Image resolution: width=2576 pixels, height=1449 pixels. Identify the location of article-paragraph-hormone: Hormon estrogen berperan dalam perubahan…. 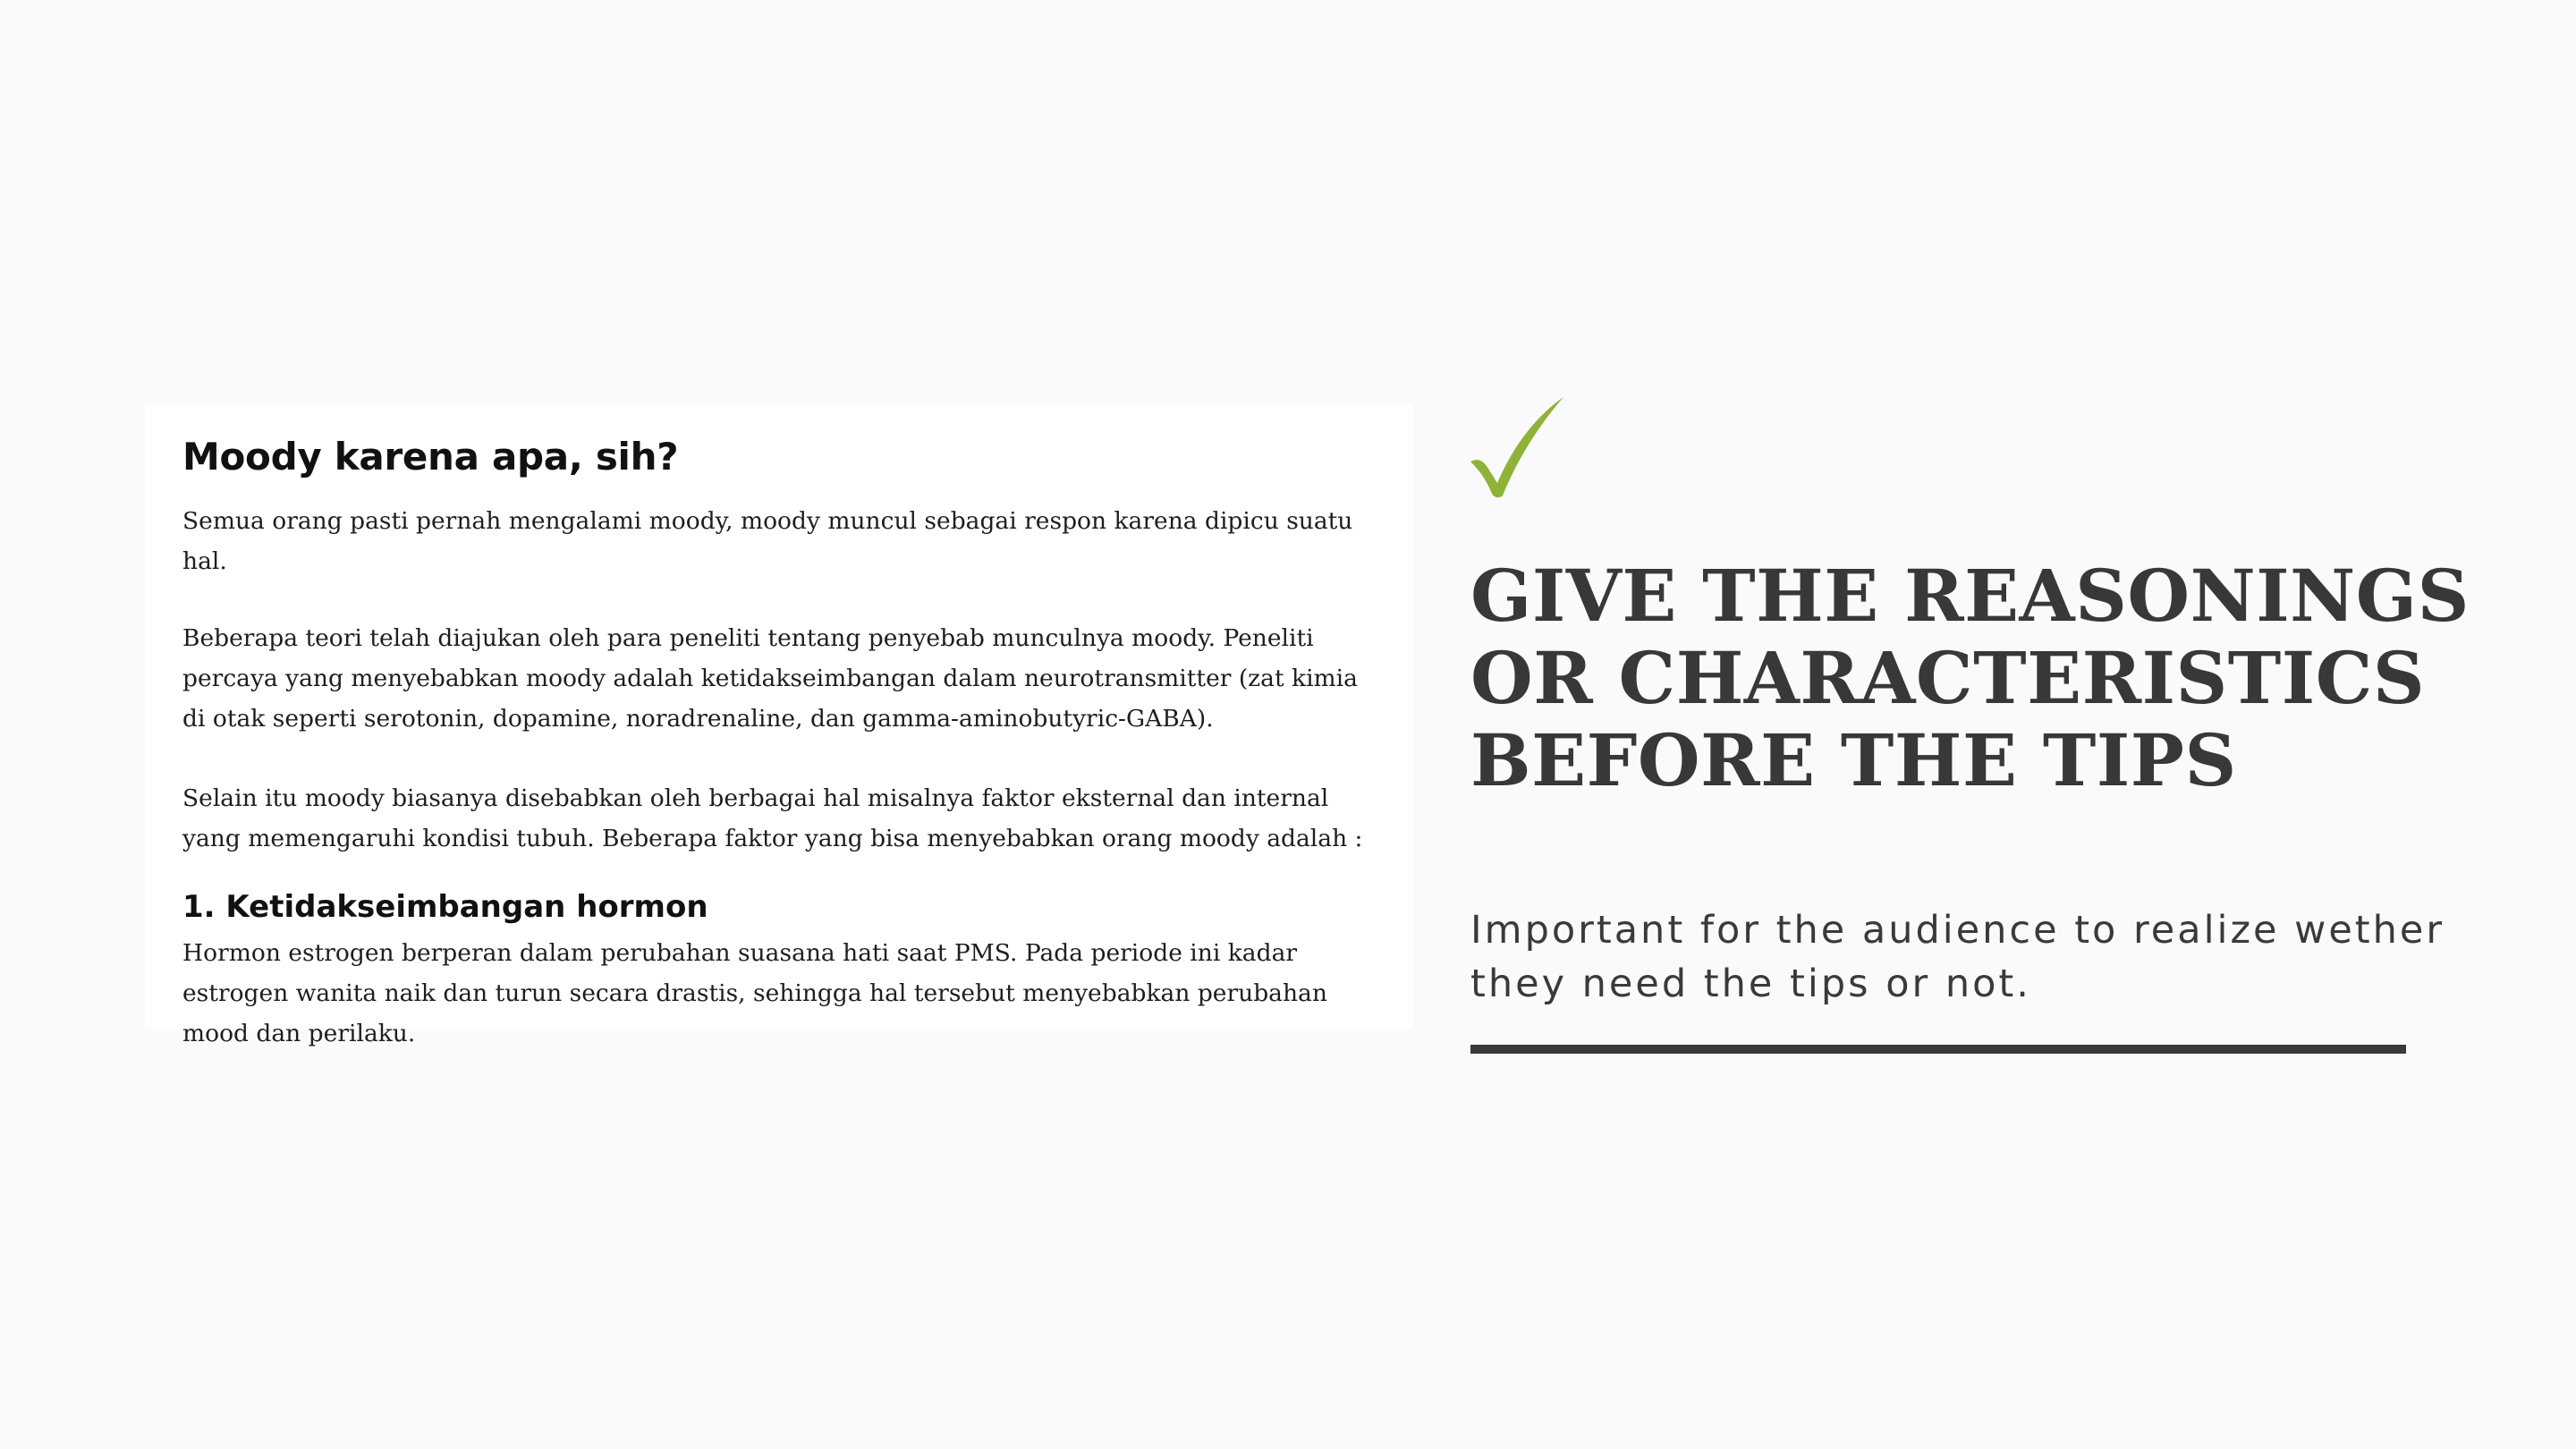
(754, 993).